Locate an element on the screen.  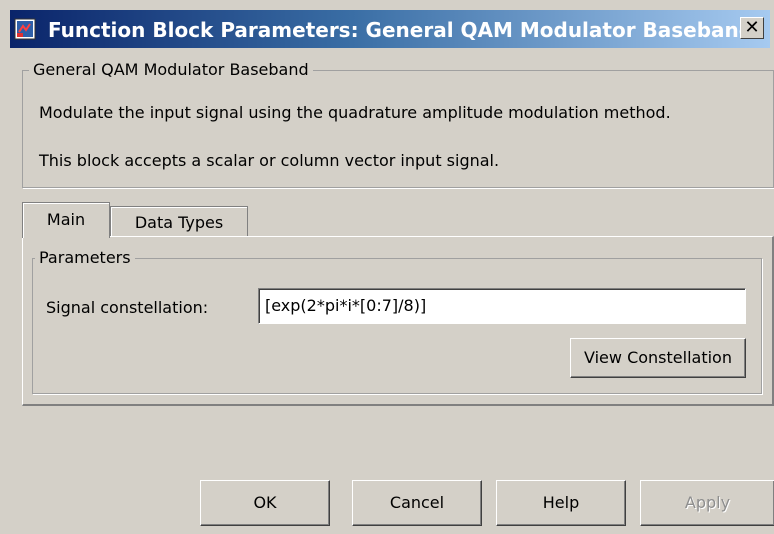
cancel-button: Cancel is located at coordinates (417, 503).